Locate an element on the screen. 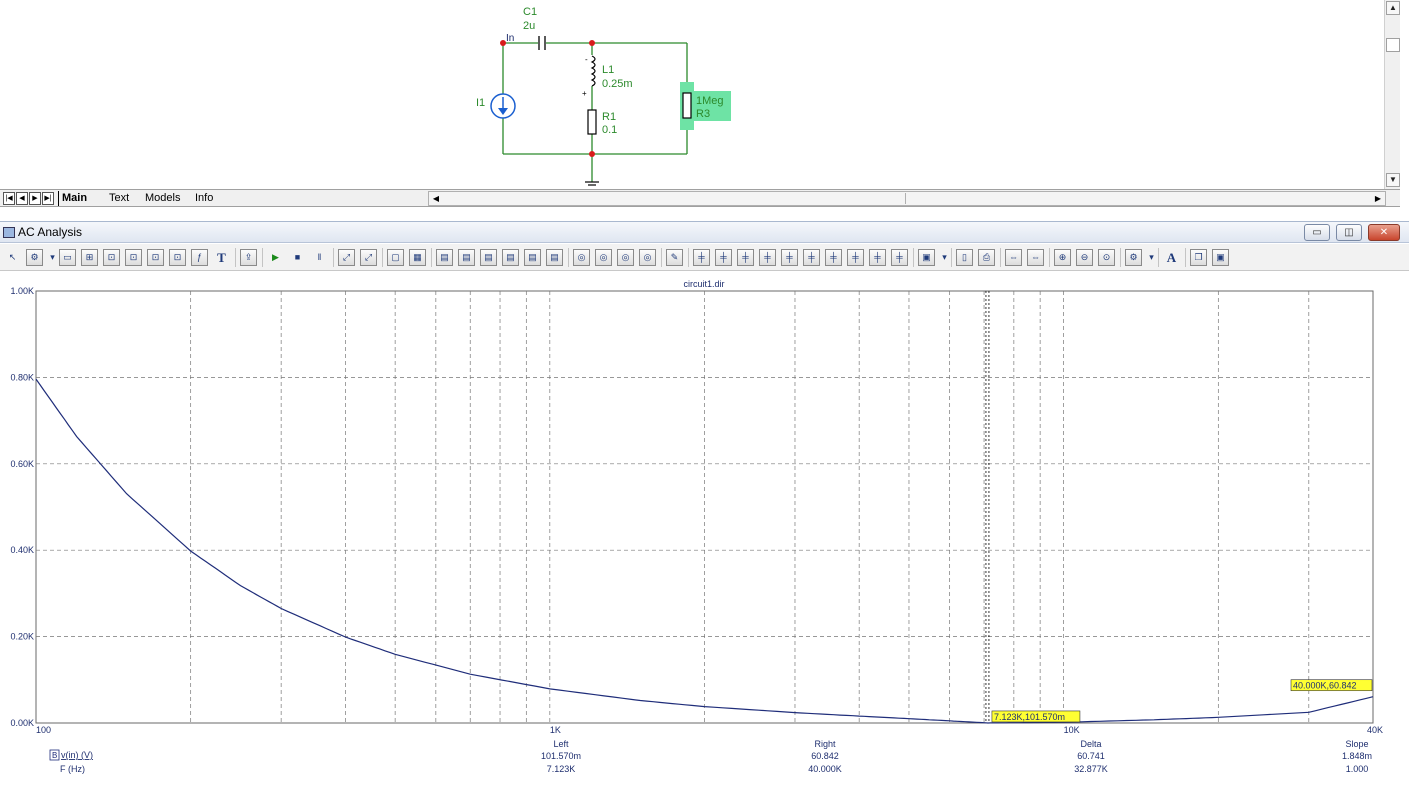  inductor-l1 is located at coordinates (593, 71).